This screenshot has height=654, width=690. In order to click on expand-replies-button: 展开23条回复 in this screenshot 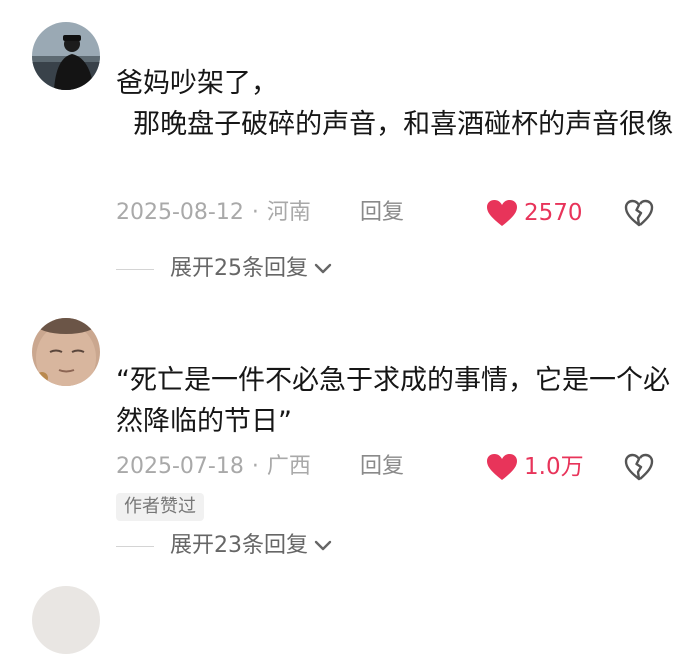, I will do `click(224, 546)`.